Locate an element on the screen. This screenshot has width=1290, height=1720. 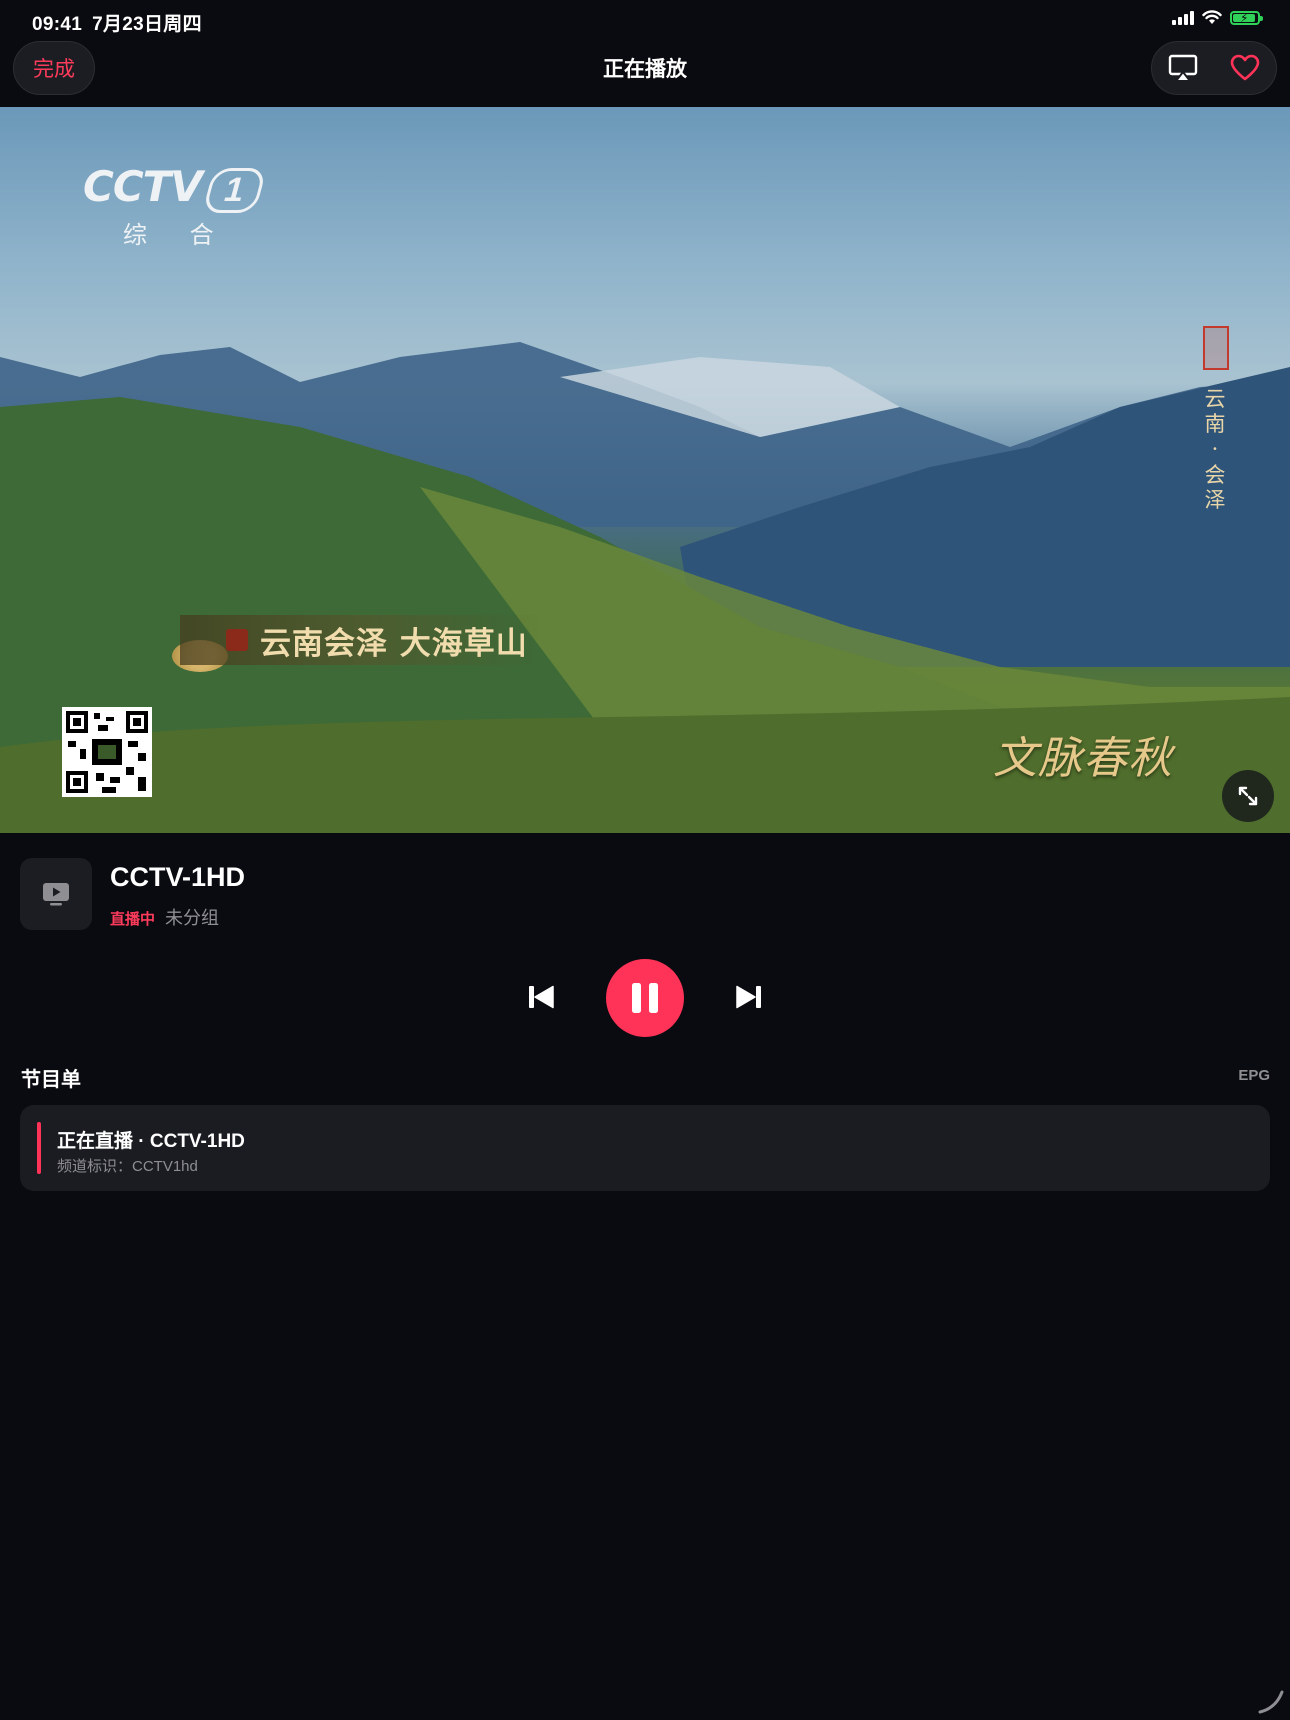
epg-label: EPG is located at coordinates (1254, 1075).